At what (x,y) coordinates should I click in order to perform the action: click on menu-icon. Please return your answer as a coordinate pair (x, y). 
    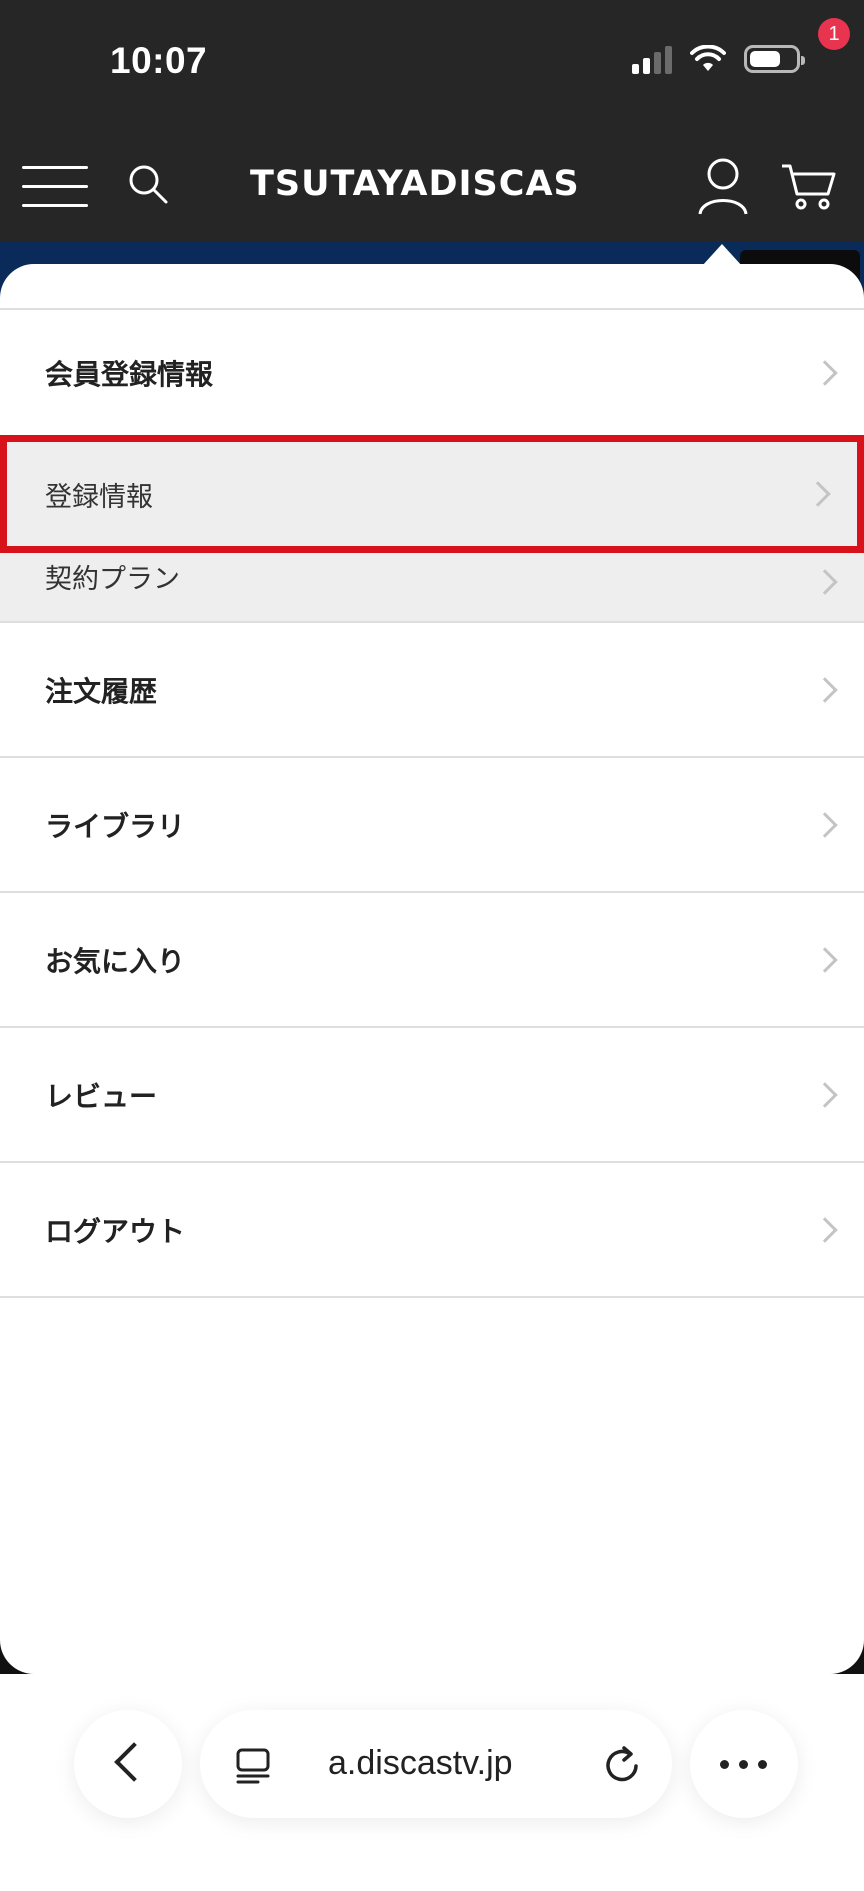
    Looking at the image, I should click on (55, 187).